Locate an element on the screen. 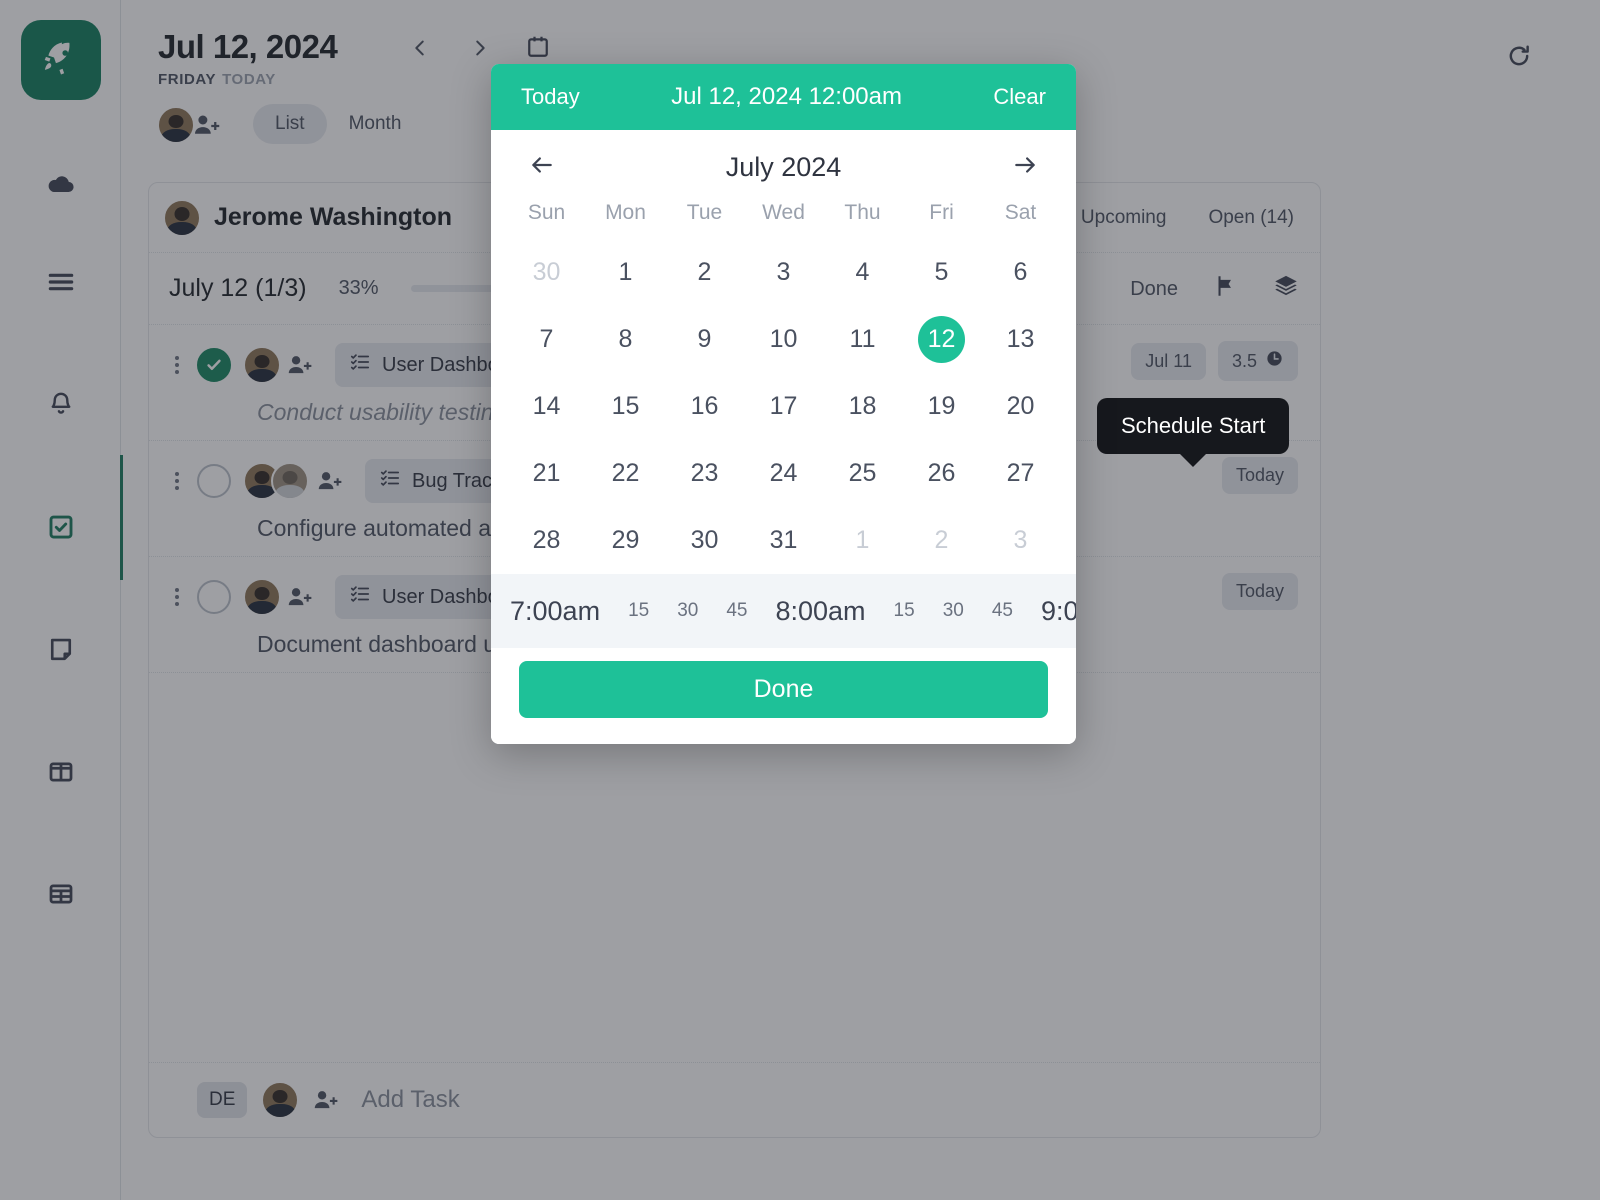  arrow-right-icon is located at coordinates (1025, 167).